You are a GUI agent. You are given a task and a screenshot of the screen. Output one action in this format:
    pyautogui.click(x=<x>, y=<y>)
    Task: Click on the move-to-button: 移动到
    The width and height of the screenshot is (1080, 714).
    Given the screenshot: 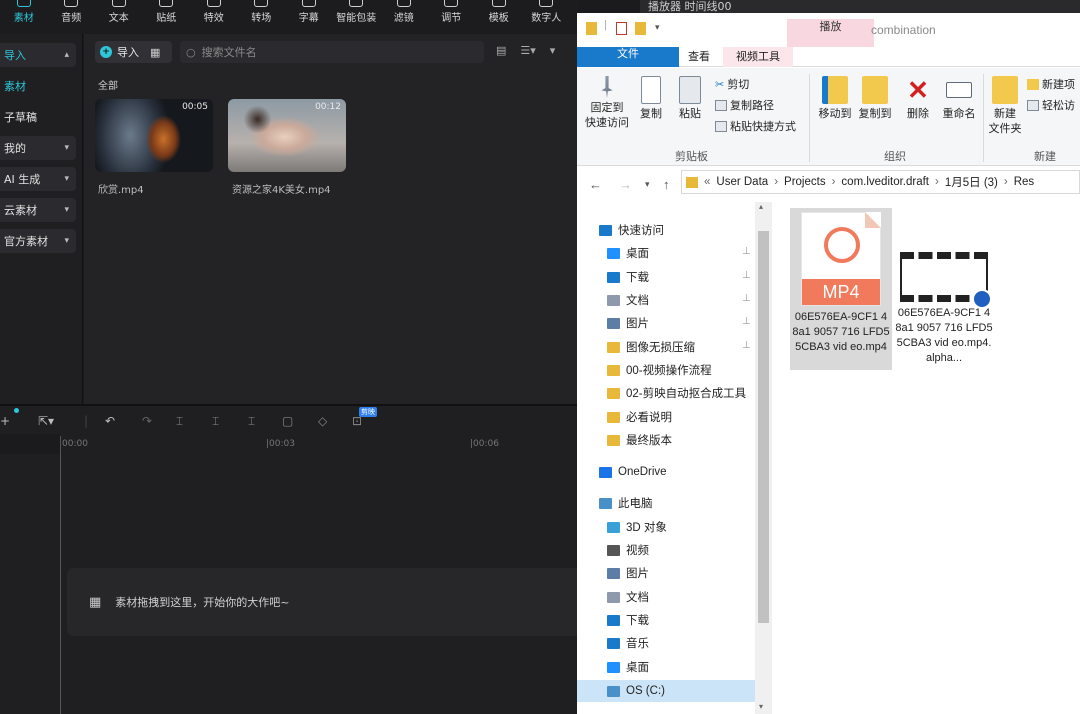 What is the action you would take?
    pyautogui.click(x=835, y=99)
    